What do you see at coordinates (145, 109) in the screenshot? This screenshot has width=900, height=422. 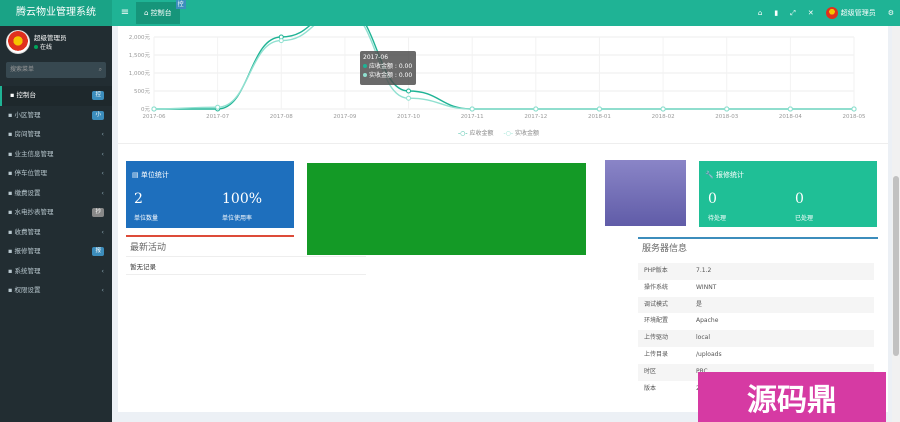 I see `y-tick-label: 0元` at bounding box center [145, 109].